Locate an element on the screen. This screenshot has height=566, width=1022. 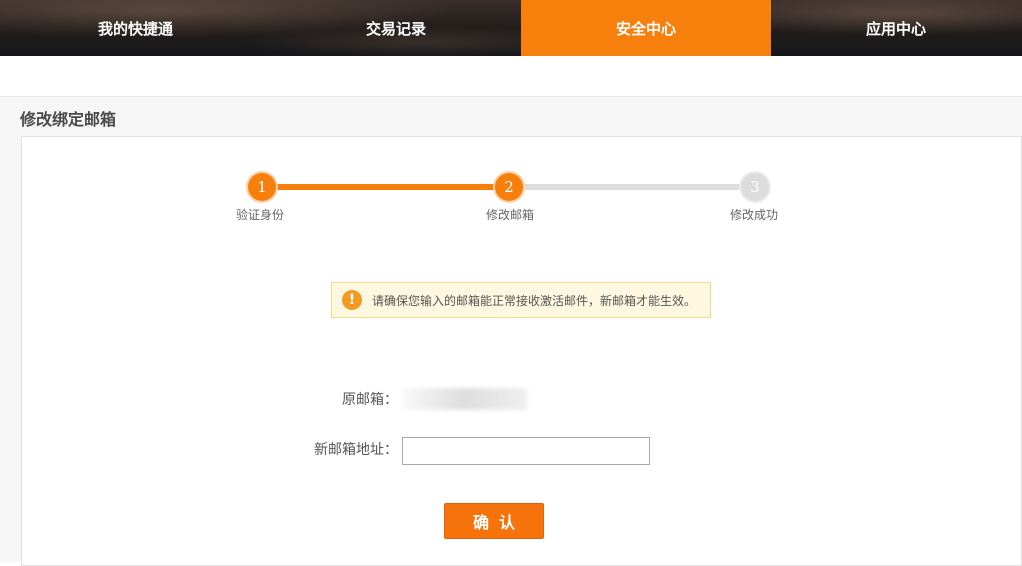
old-email-label: 原邮箱： is located at coordinates (370, 400).